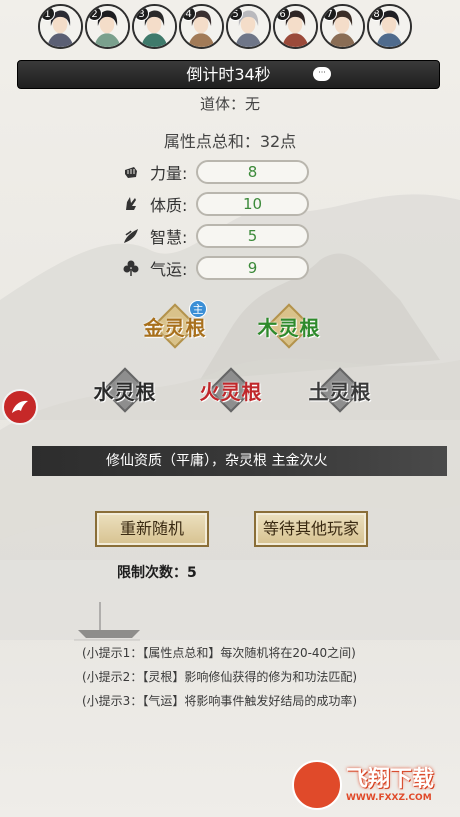  I want to click on clover-icon, so click(131, 268).